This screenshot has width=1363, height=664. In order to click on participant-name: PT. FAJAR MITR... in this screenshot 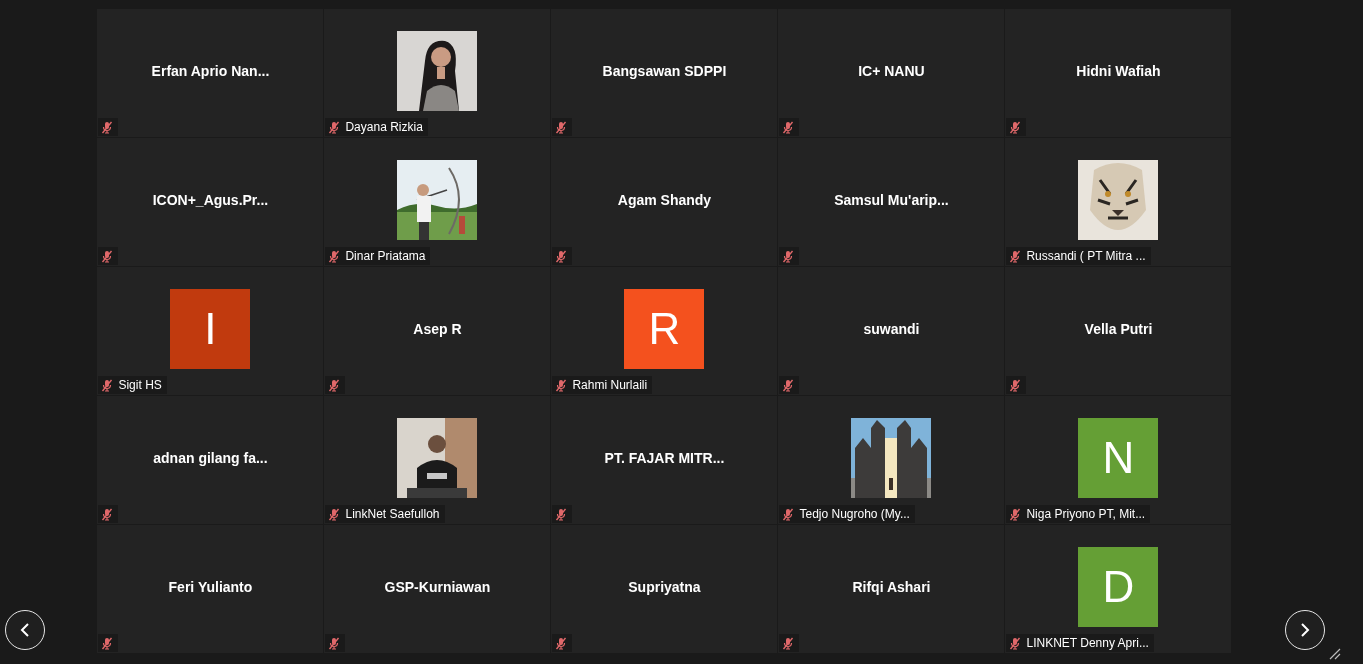, I will do `click(664, 458)`.